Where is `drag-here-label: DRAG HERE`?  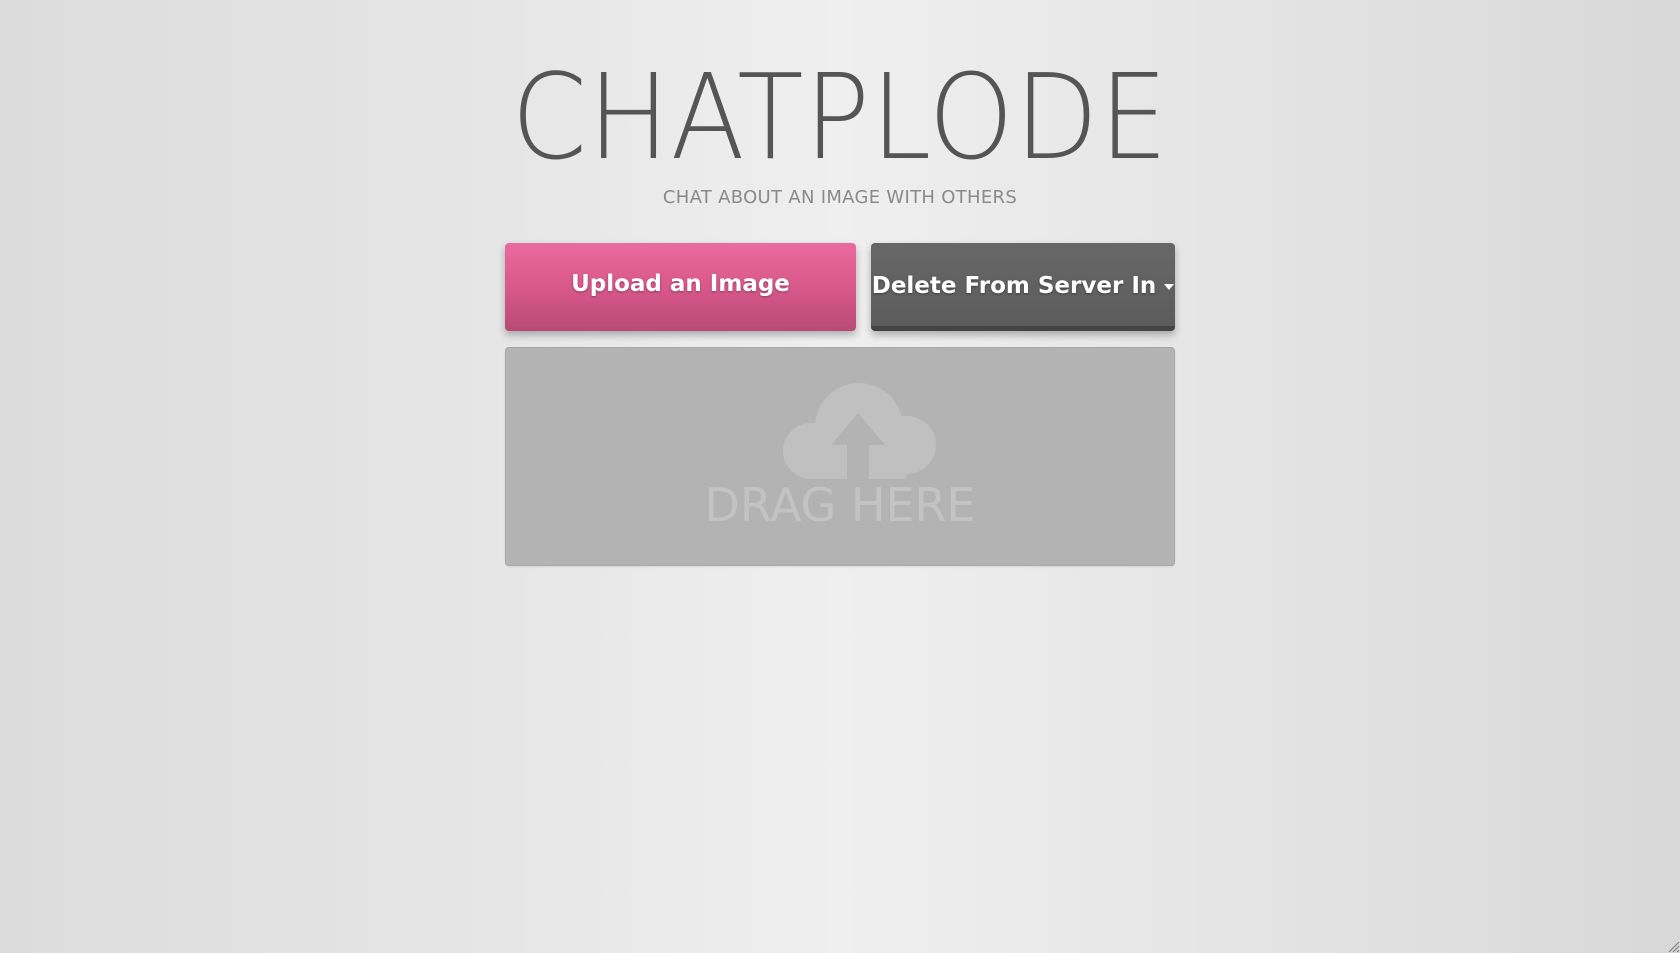
drag-here-label: DRAG HERE is located at coordinates (840, 505).